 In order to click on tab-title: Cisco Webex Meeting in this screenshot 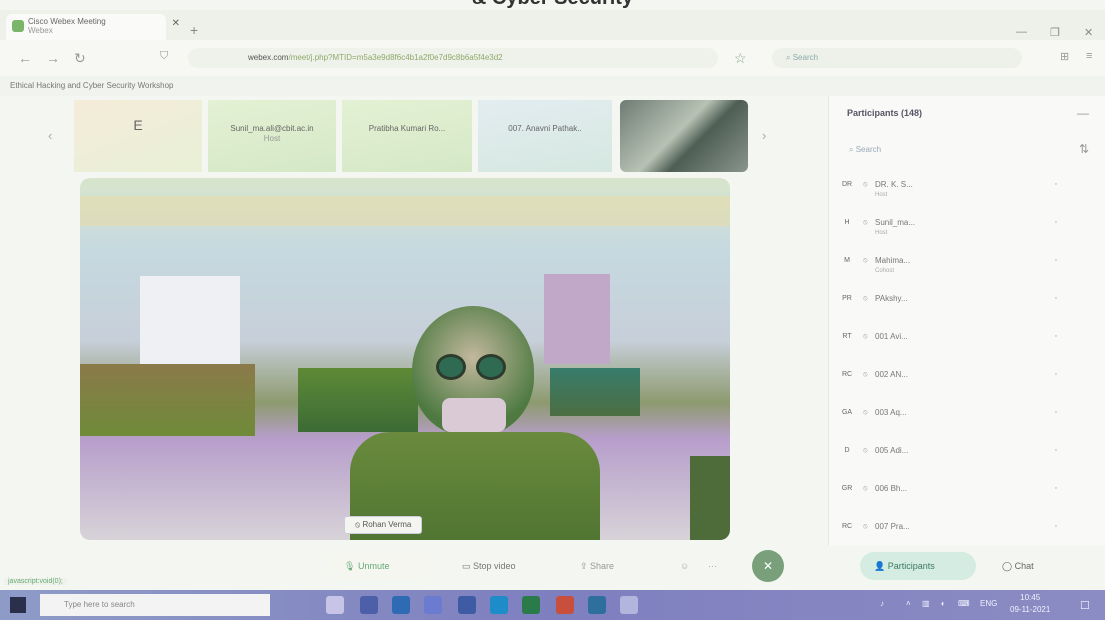, I will do `click(67, 21)`.